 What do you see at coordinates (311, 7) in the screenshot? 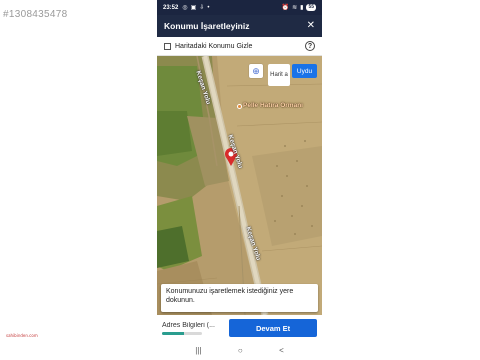
I see `battery-icon: 55` at bounding box center [311, 7].